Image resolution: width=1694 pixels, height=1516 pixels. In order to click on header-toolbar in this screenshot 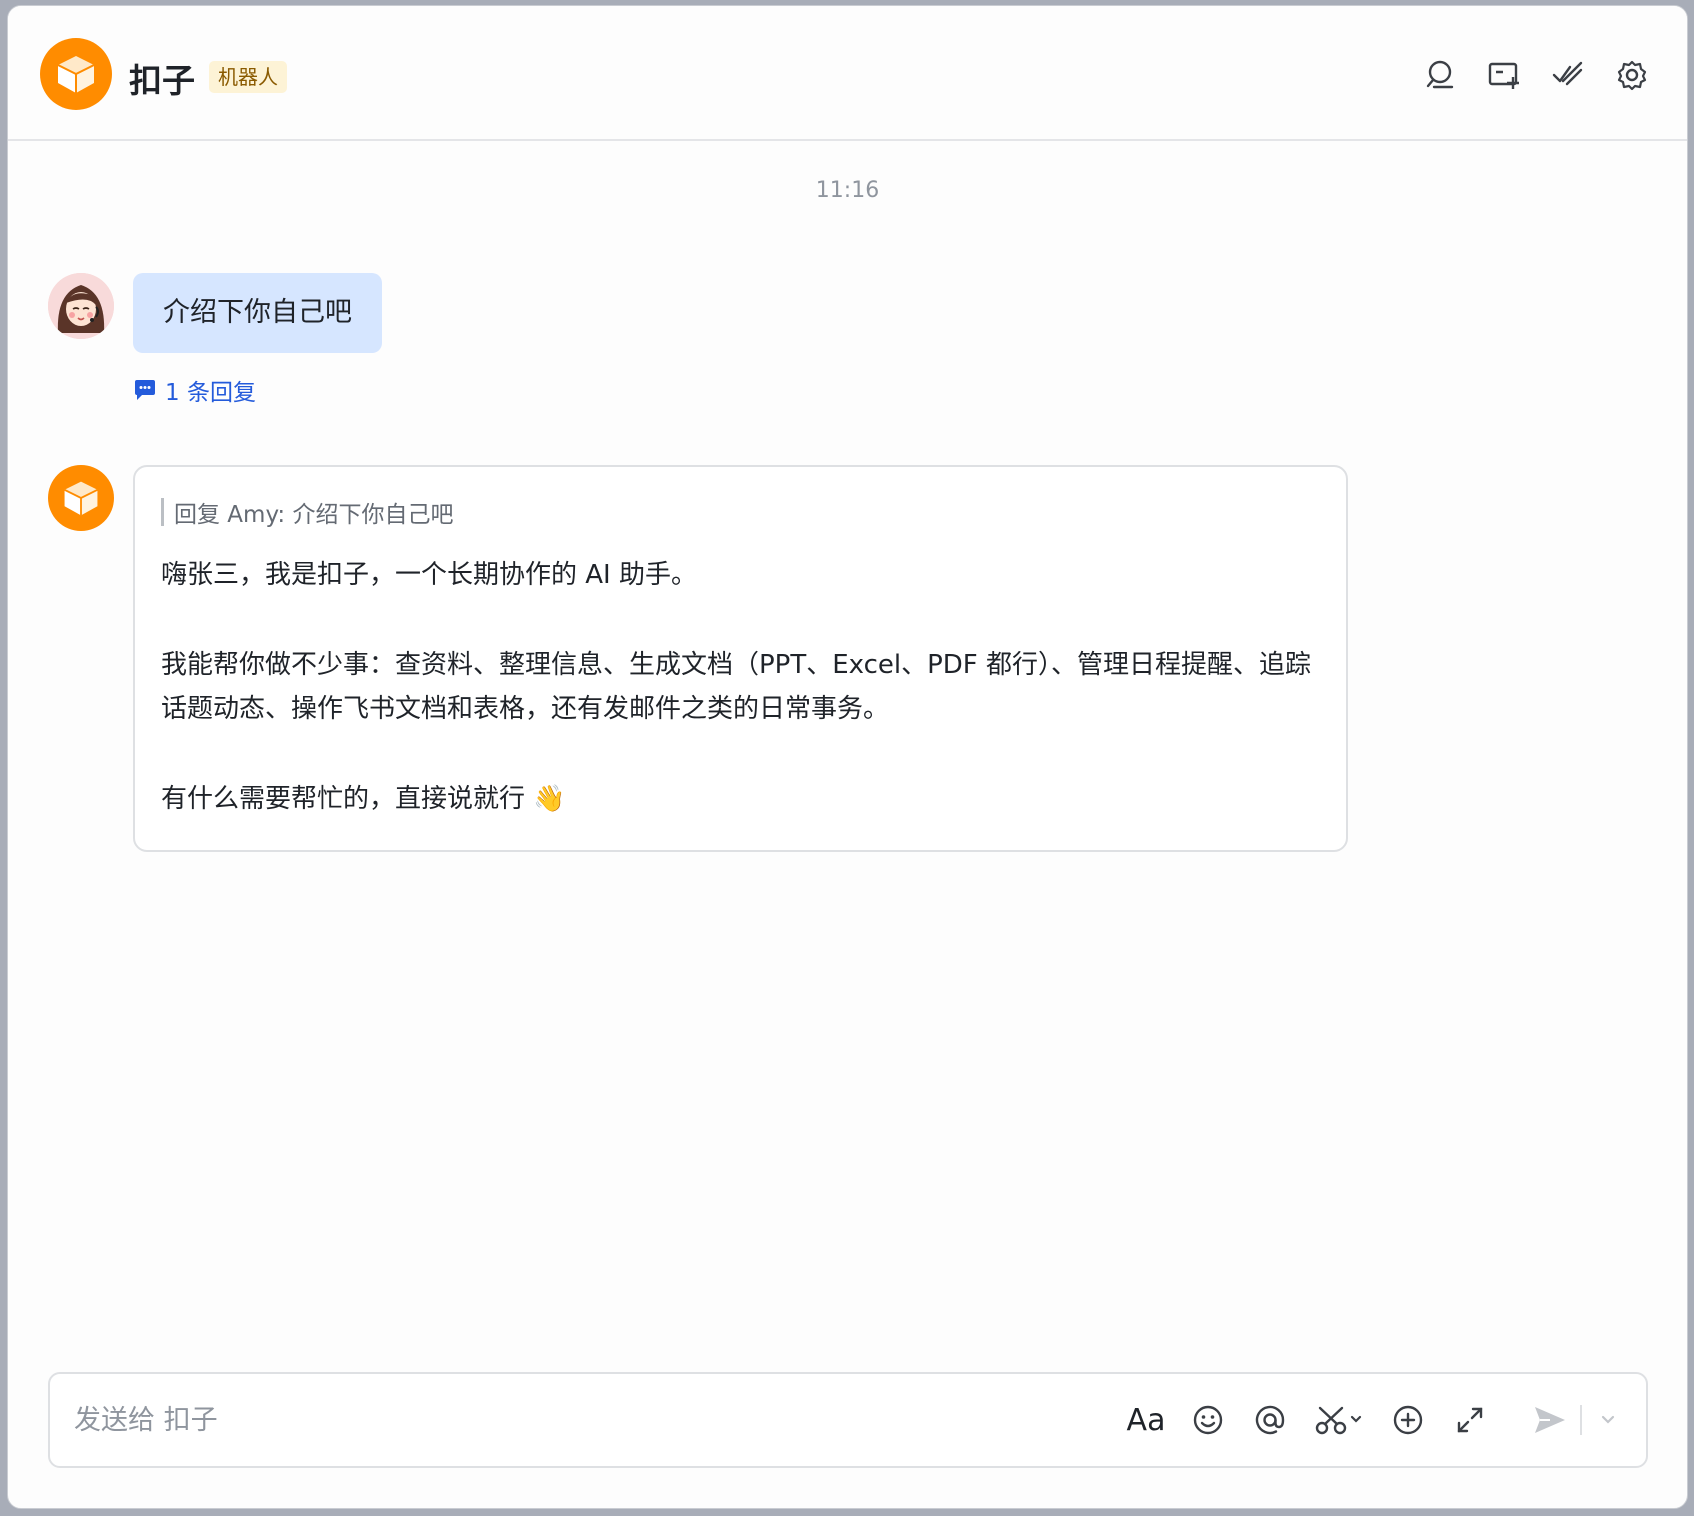, I will do `click(1536, 75)`.